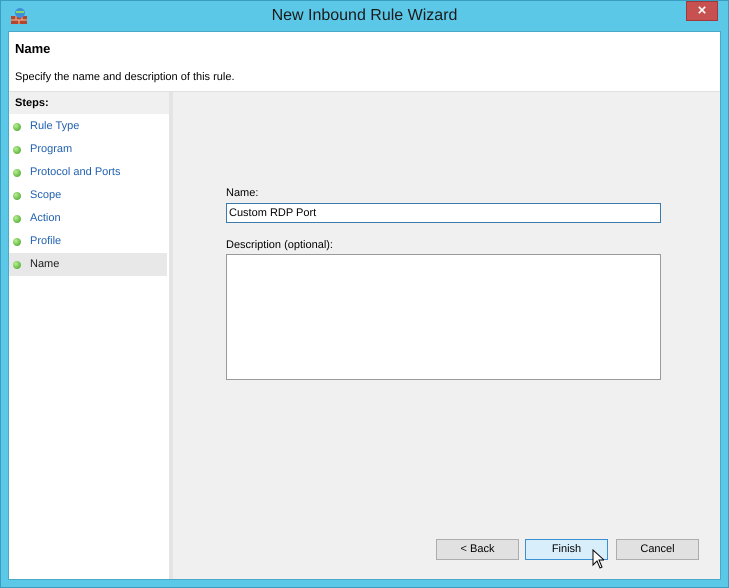 This screenshot has height=588, width=729. What do you see at coordinates (243, 193) in the screenshot?
I see `name-label: Name:` at bounding box center [243, 193].